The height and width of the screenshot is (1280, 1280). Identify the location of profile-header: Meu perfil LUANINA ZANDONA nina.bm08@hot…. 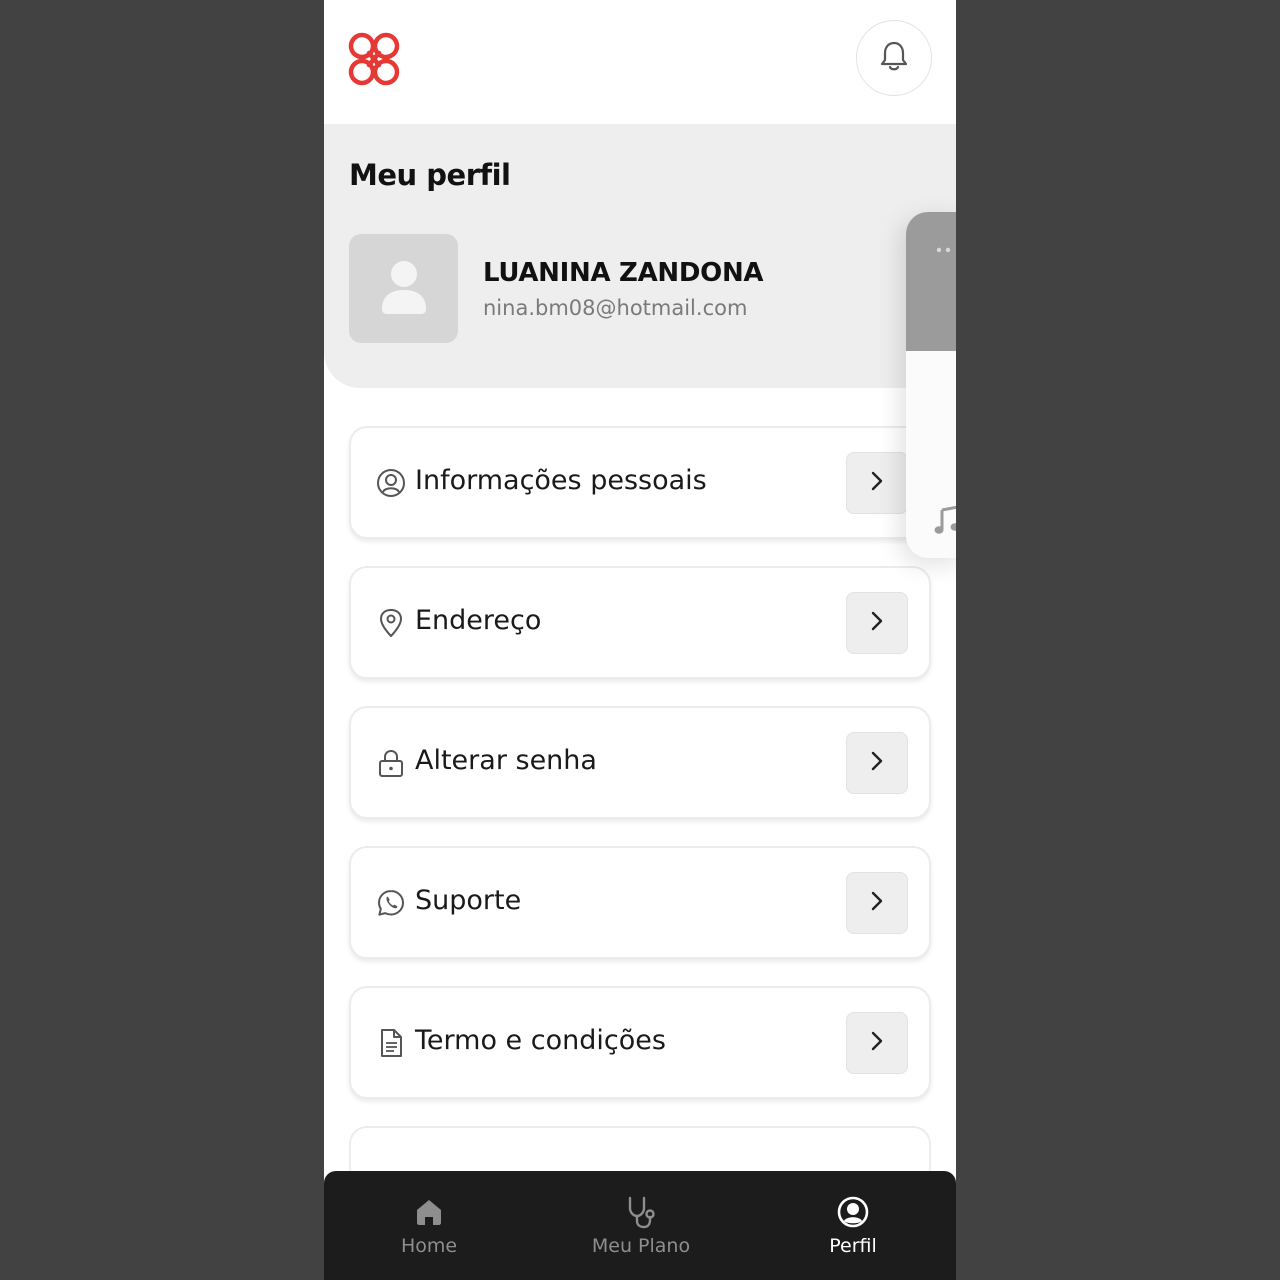
(640, 256).